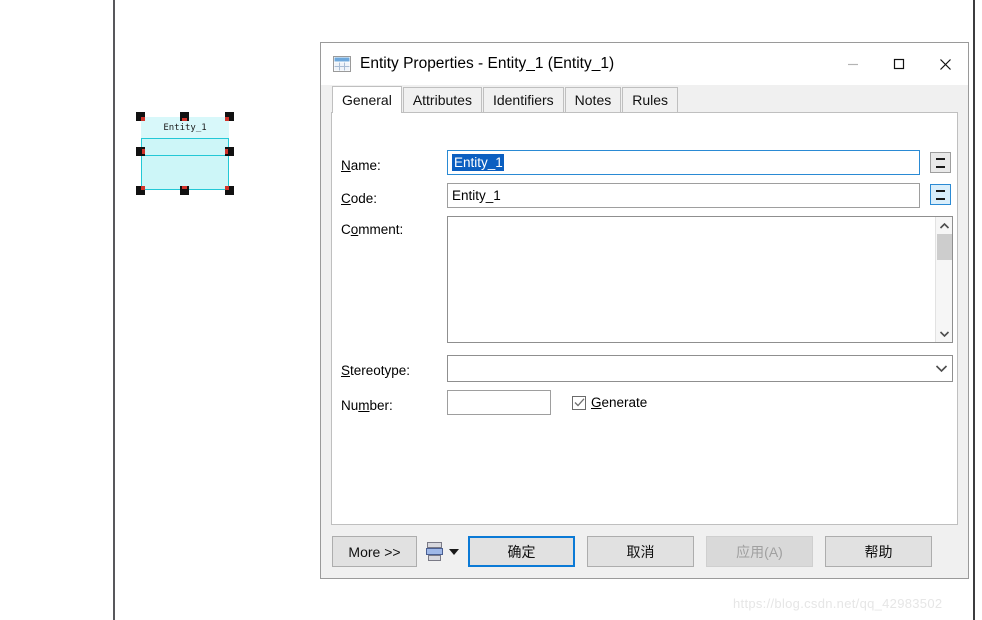 The image size is (982, 620). Describe the element at coordinates (346, 229) in the screenshot. I see `comment-label-prefix: C` at that location.